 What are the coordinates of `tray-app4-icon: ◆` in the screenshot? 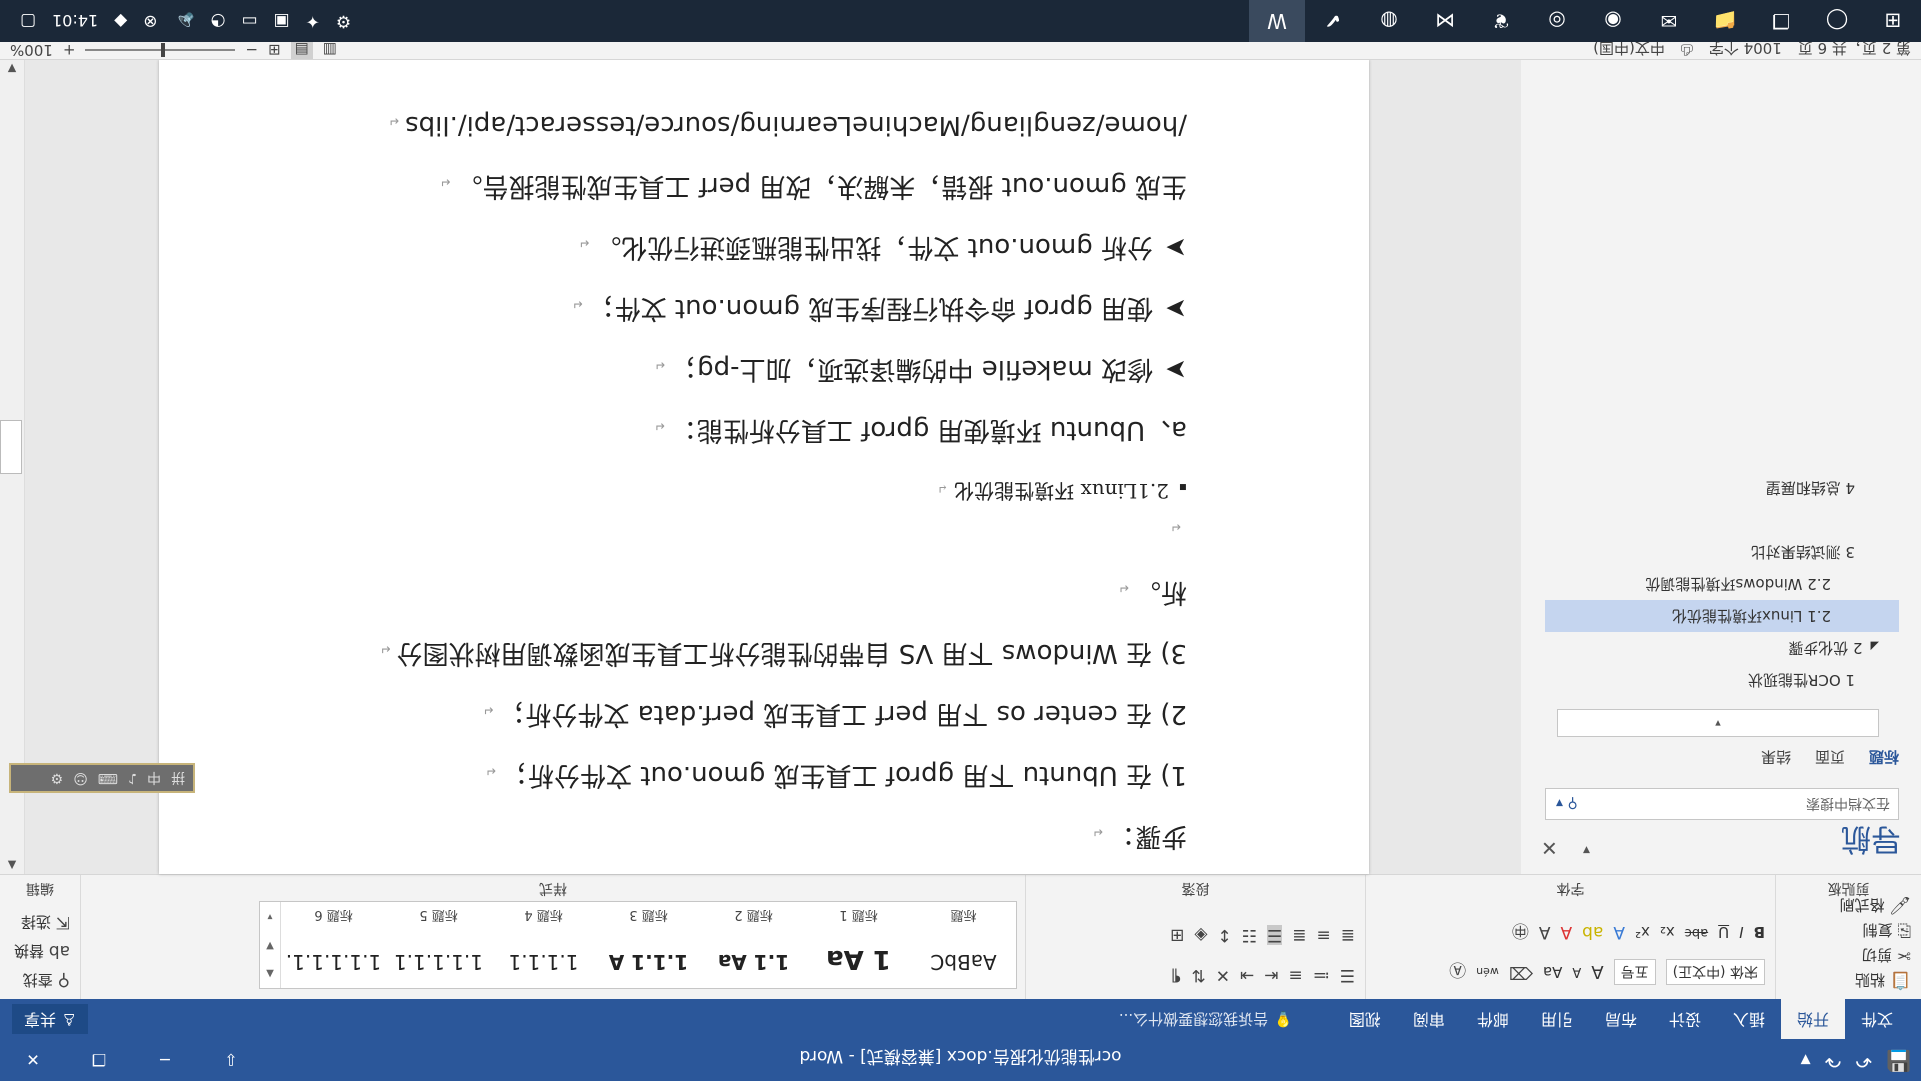 It's located at (120, 21).